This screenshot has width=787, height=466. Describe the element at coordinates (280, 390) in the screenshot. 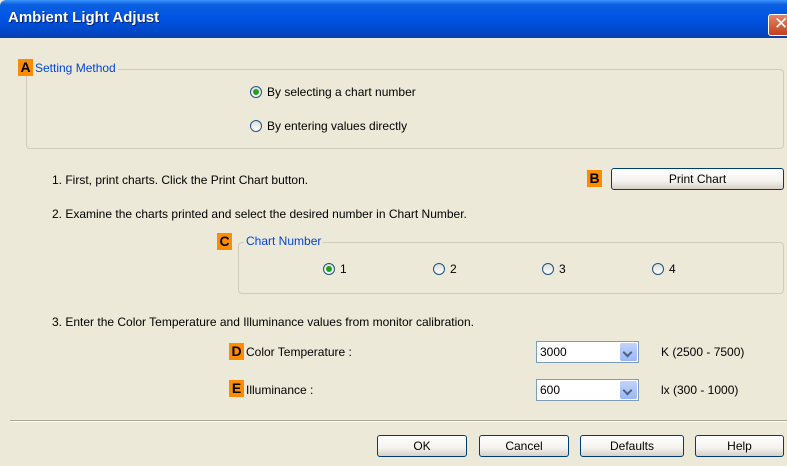

I see `illuminance-label: Illuminance :` at that location.